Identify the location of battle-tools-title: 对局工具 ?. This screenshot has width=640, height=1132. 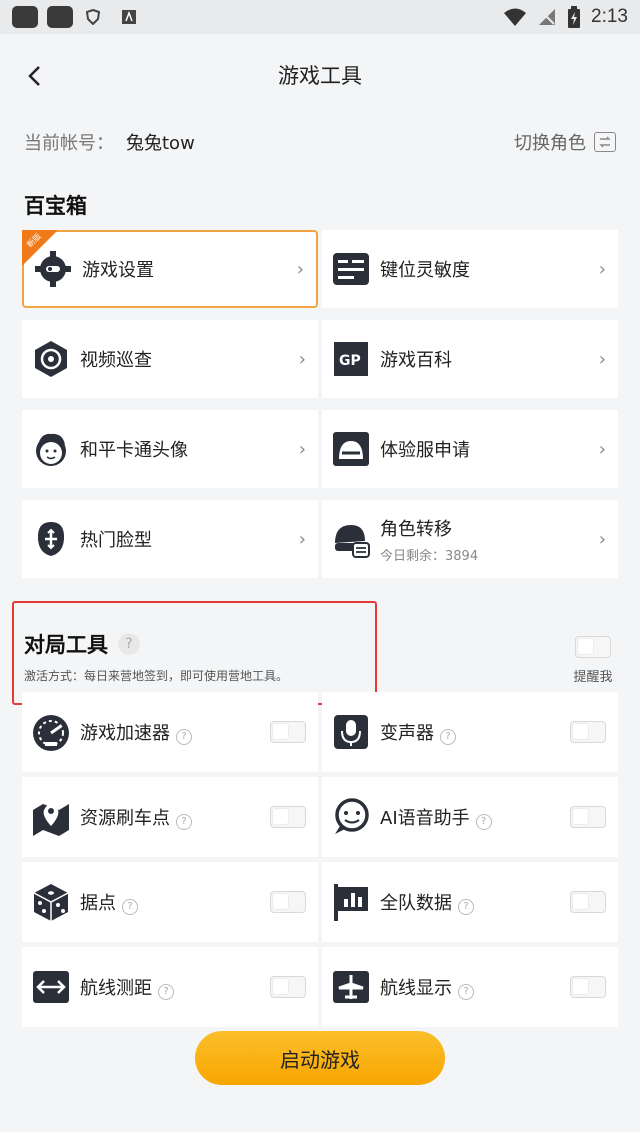
(82, 644).